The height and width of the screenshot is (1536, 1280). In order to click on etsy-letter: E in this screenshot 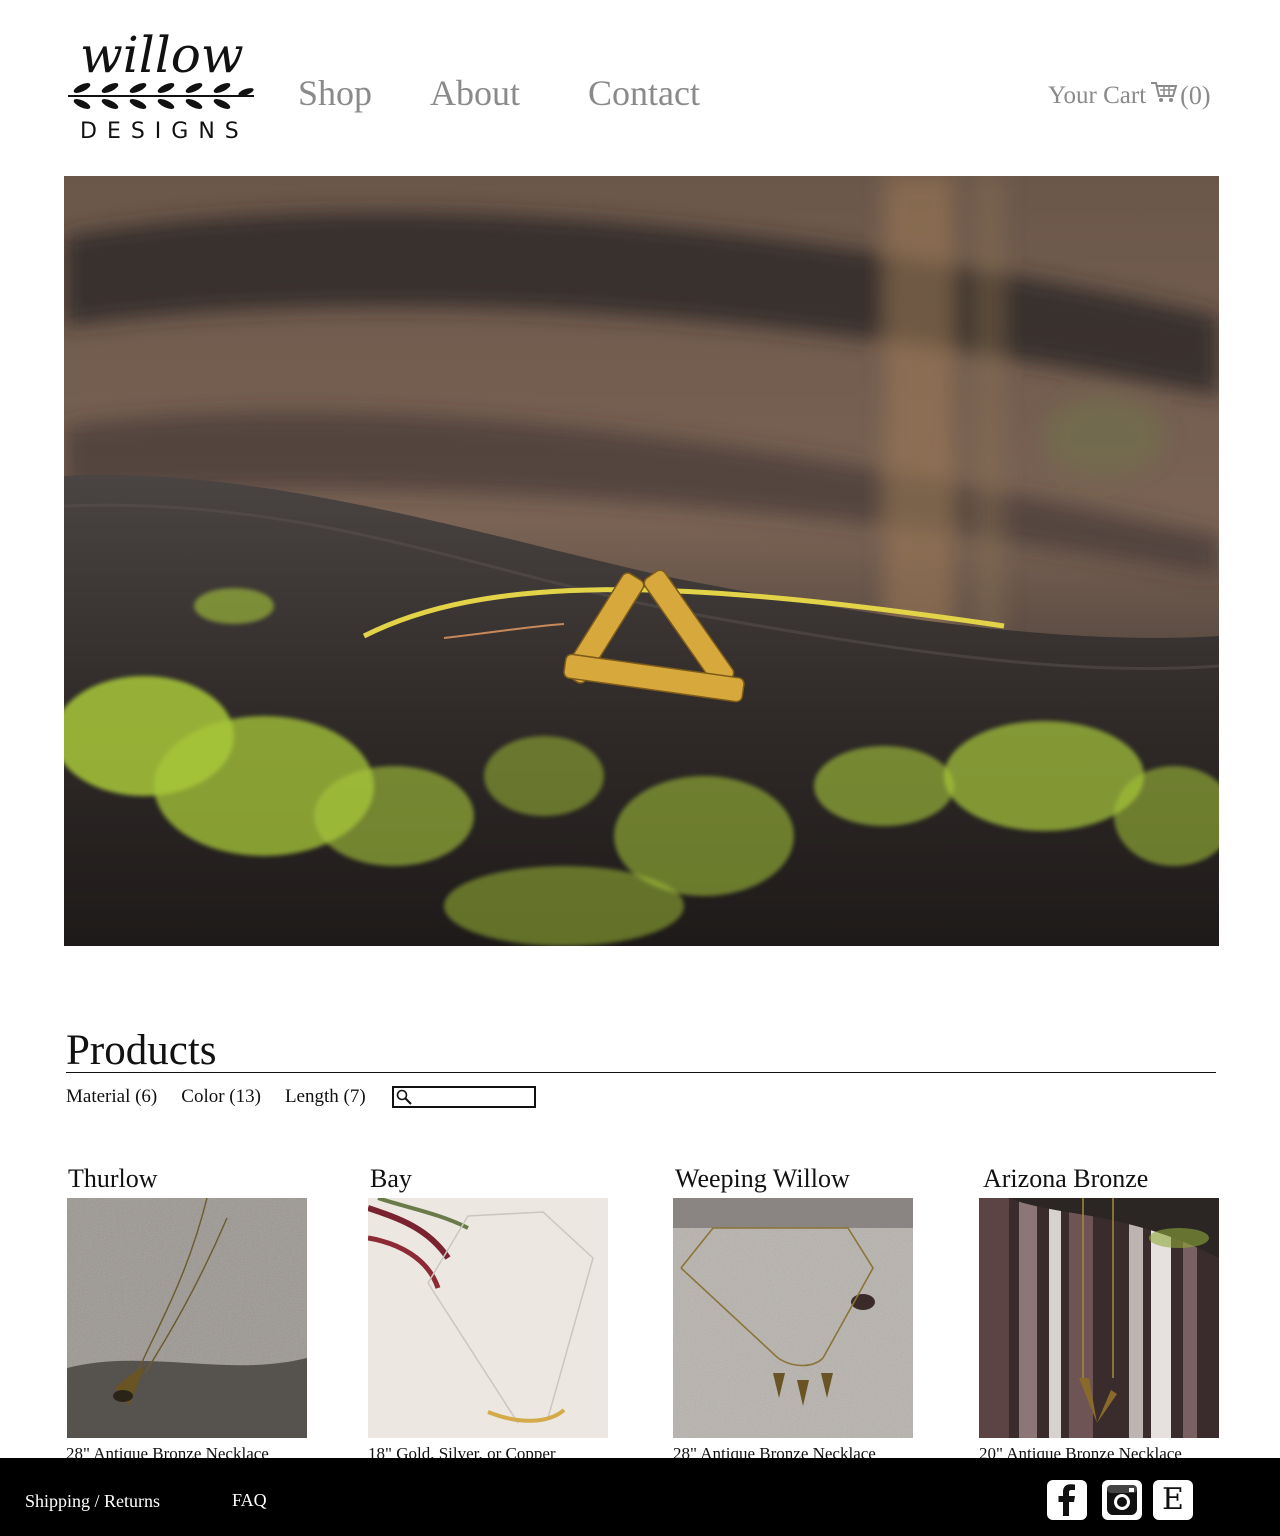, I will do `click(1173, 1499)`.